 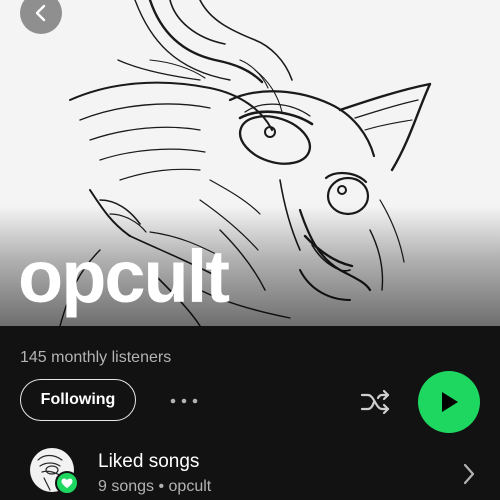 I want to click on shuffle-icon, so click(x=375, y=402).